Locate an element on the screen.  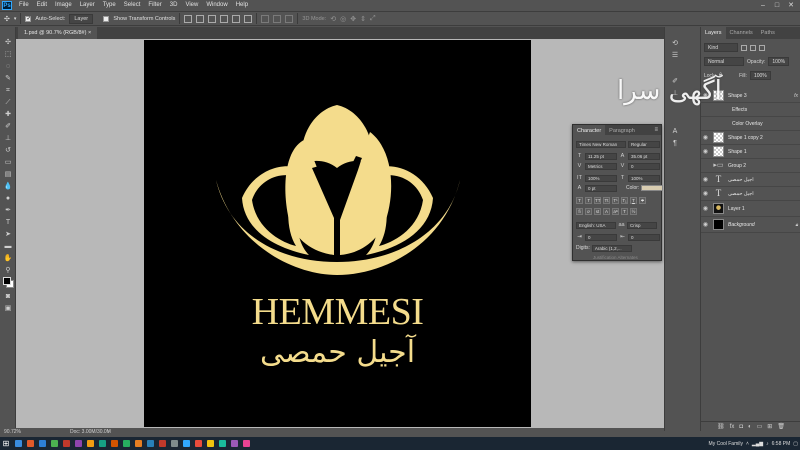
menu-item-view: View is located at coordinates (191, 5).